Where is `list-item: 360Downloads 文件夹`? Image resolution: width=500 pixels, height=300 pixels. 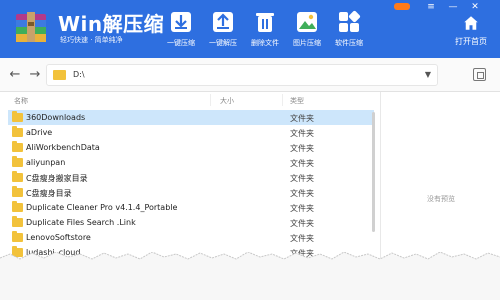 list-item: 360Downloads 文件夹 is located at coordinates (191, 117).